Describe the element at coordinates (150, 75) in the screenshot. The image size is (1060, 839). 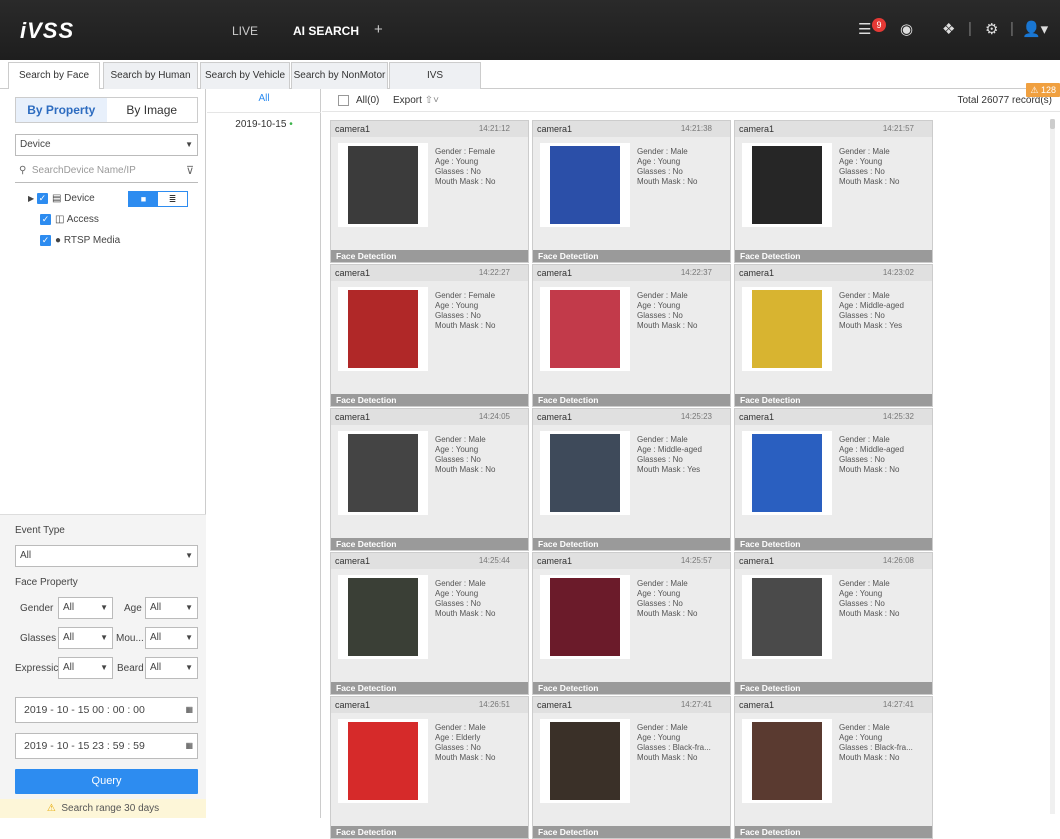
I see `tab-search-by-human: Search by Human` at that location.